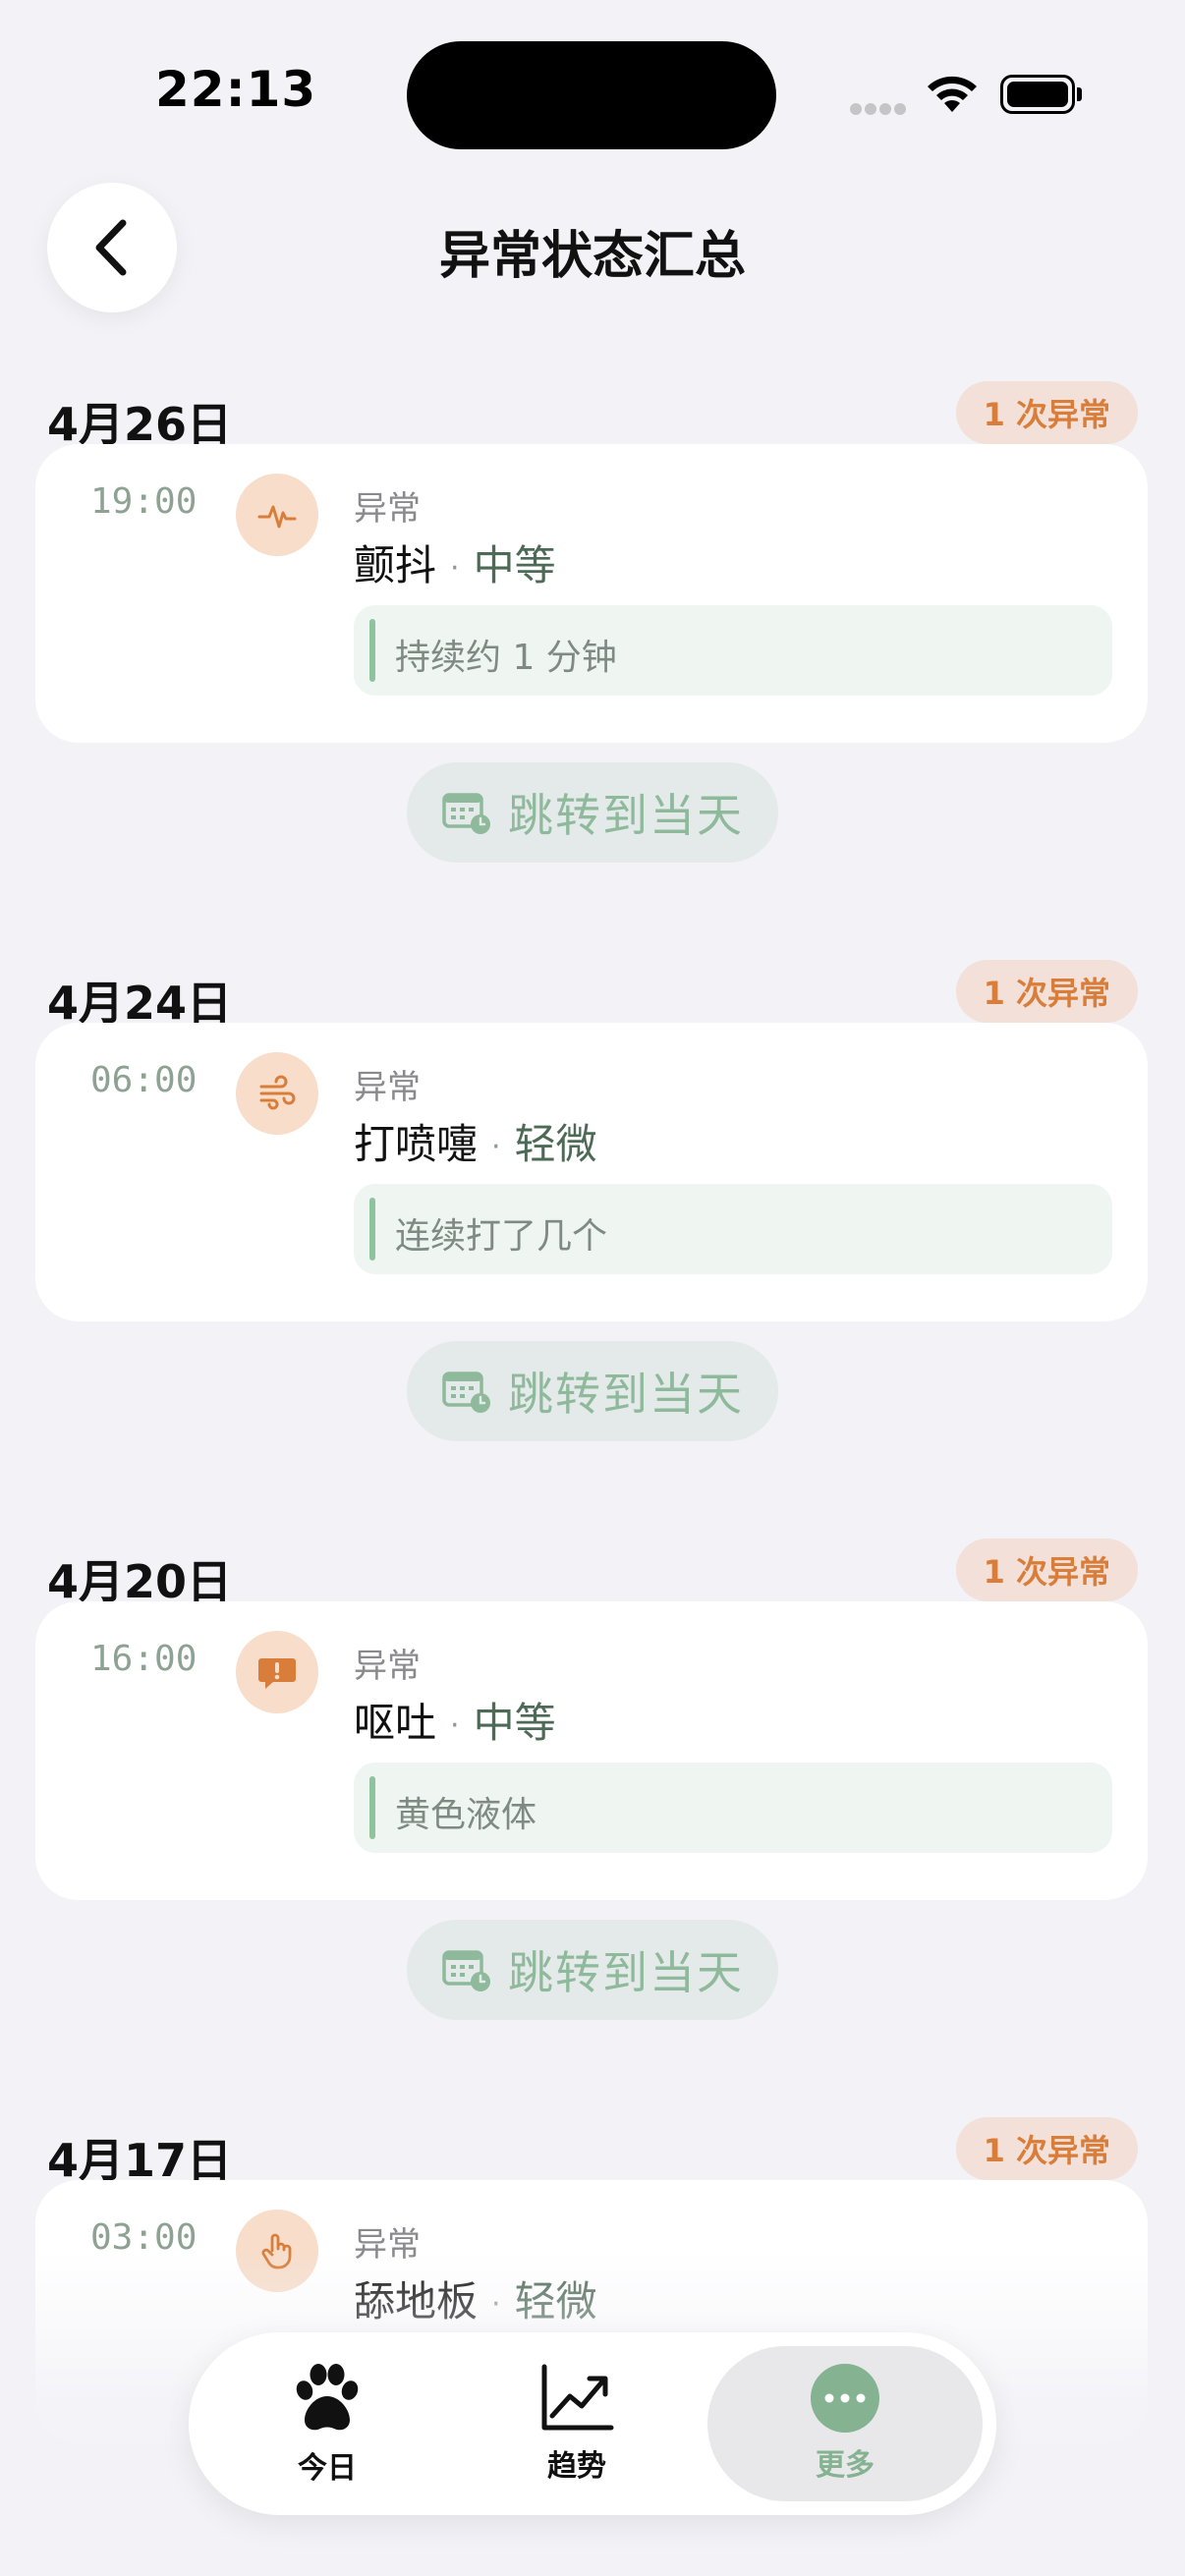 The height and width of the screenshot is (2576, 1185). I want to click on status-bar: 22:13, so click(592, 93).